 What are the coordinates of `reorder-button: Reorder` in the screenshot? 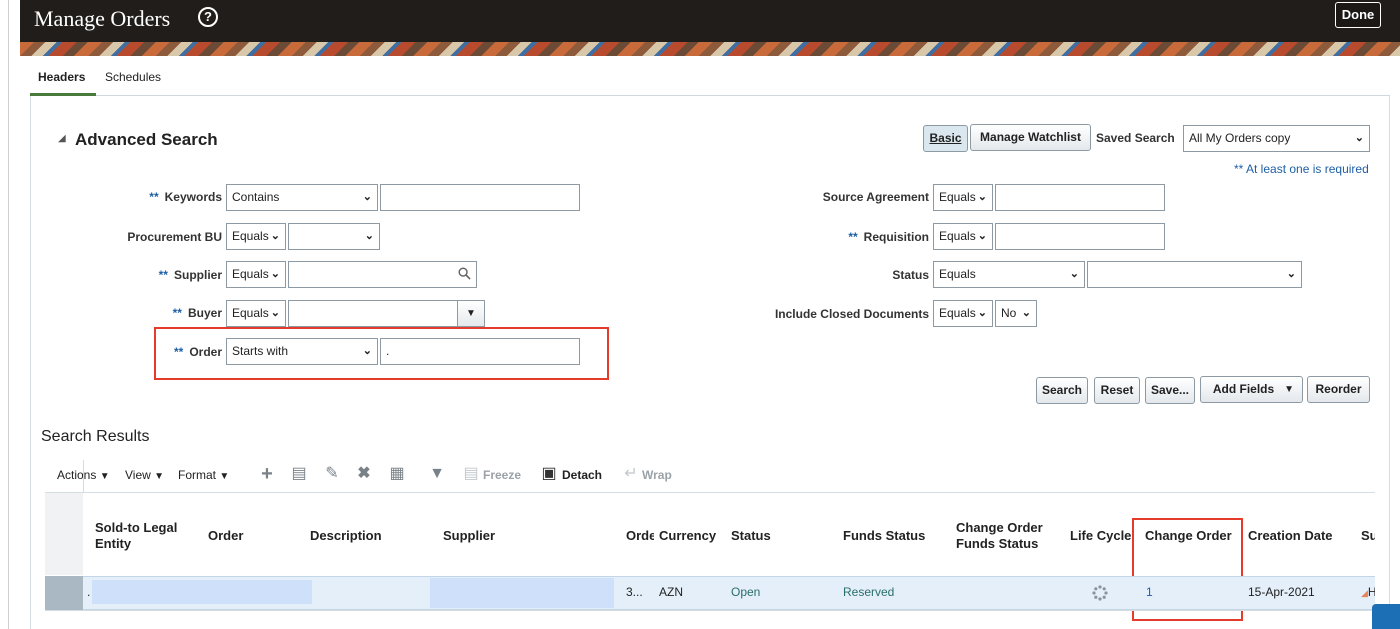 It's located at (1338, 389).